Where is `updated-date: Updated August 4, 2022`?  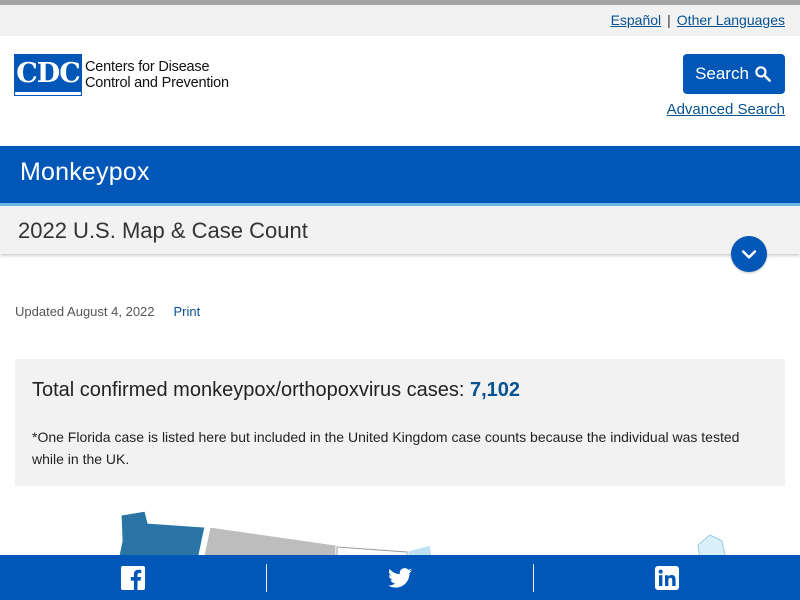
updated-date: Updated August 4, 2022 is located at coordinates (85, 311).